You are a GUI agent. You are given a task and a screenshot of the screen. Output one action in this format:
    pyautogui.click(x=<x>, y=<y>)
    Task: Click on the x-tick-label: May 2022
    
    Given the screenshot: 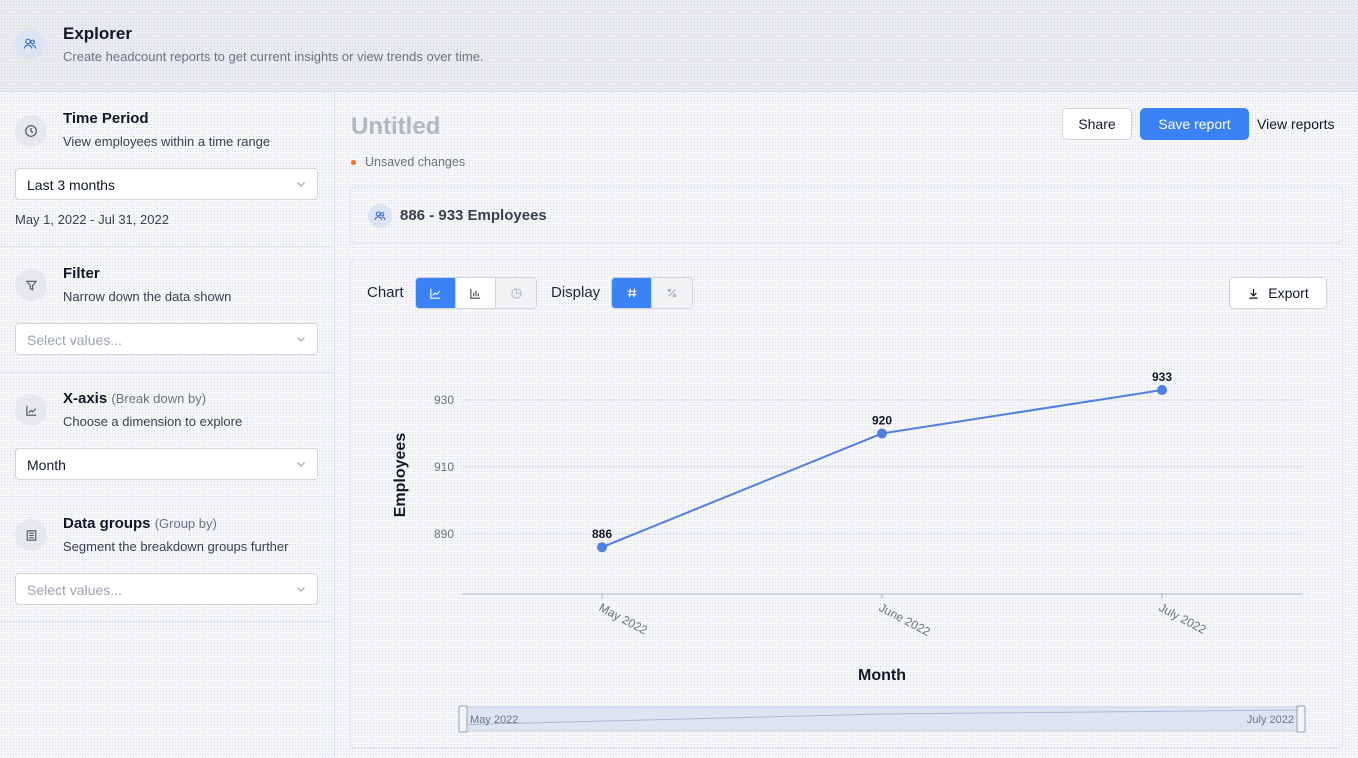 What is the action you would take?
    pyautogui.click(x=623, y=618)
    